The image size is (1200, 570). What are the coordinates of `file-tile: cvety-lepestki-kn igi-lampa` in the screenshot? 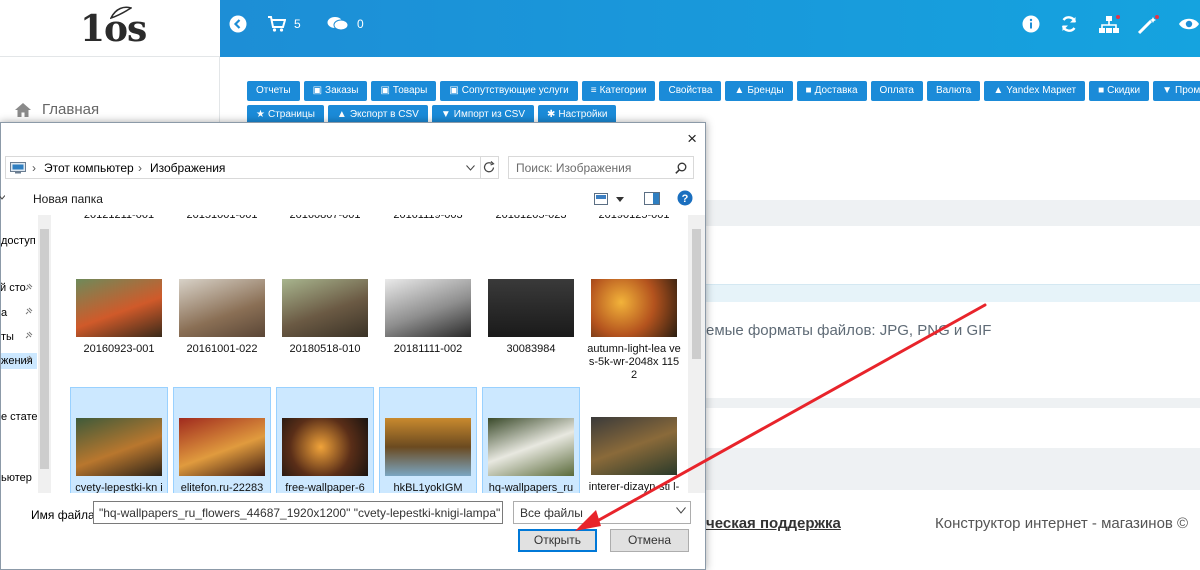 It's located at (119, 440).